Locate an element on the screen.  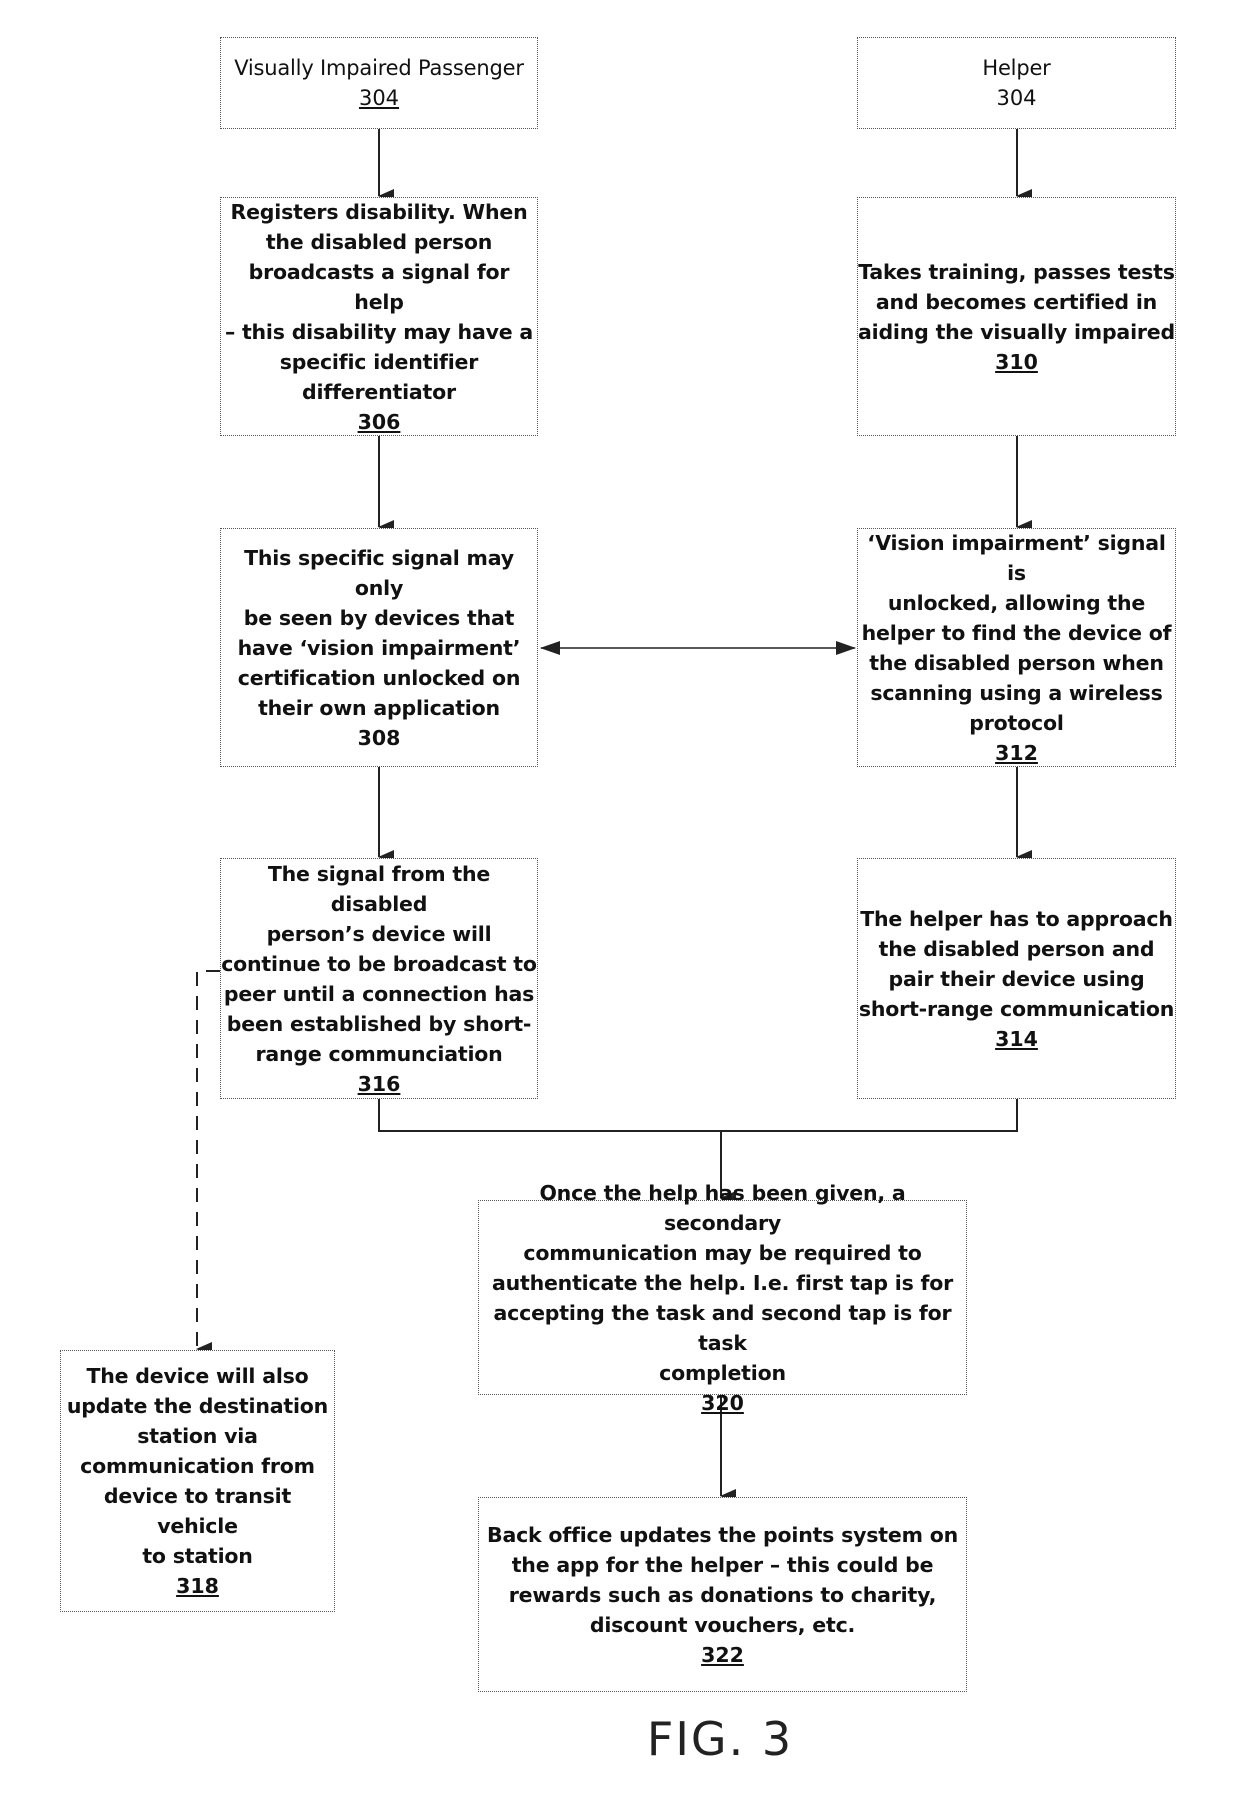
node-label: Visually Impaired Passenger is located at coordinates (379, 68).